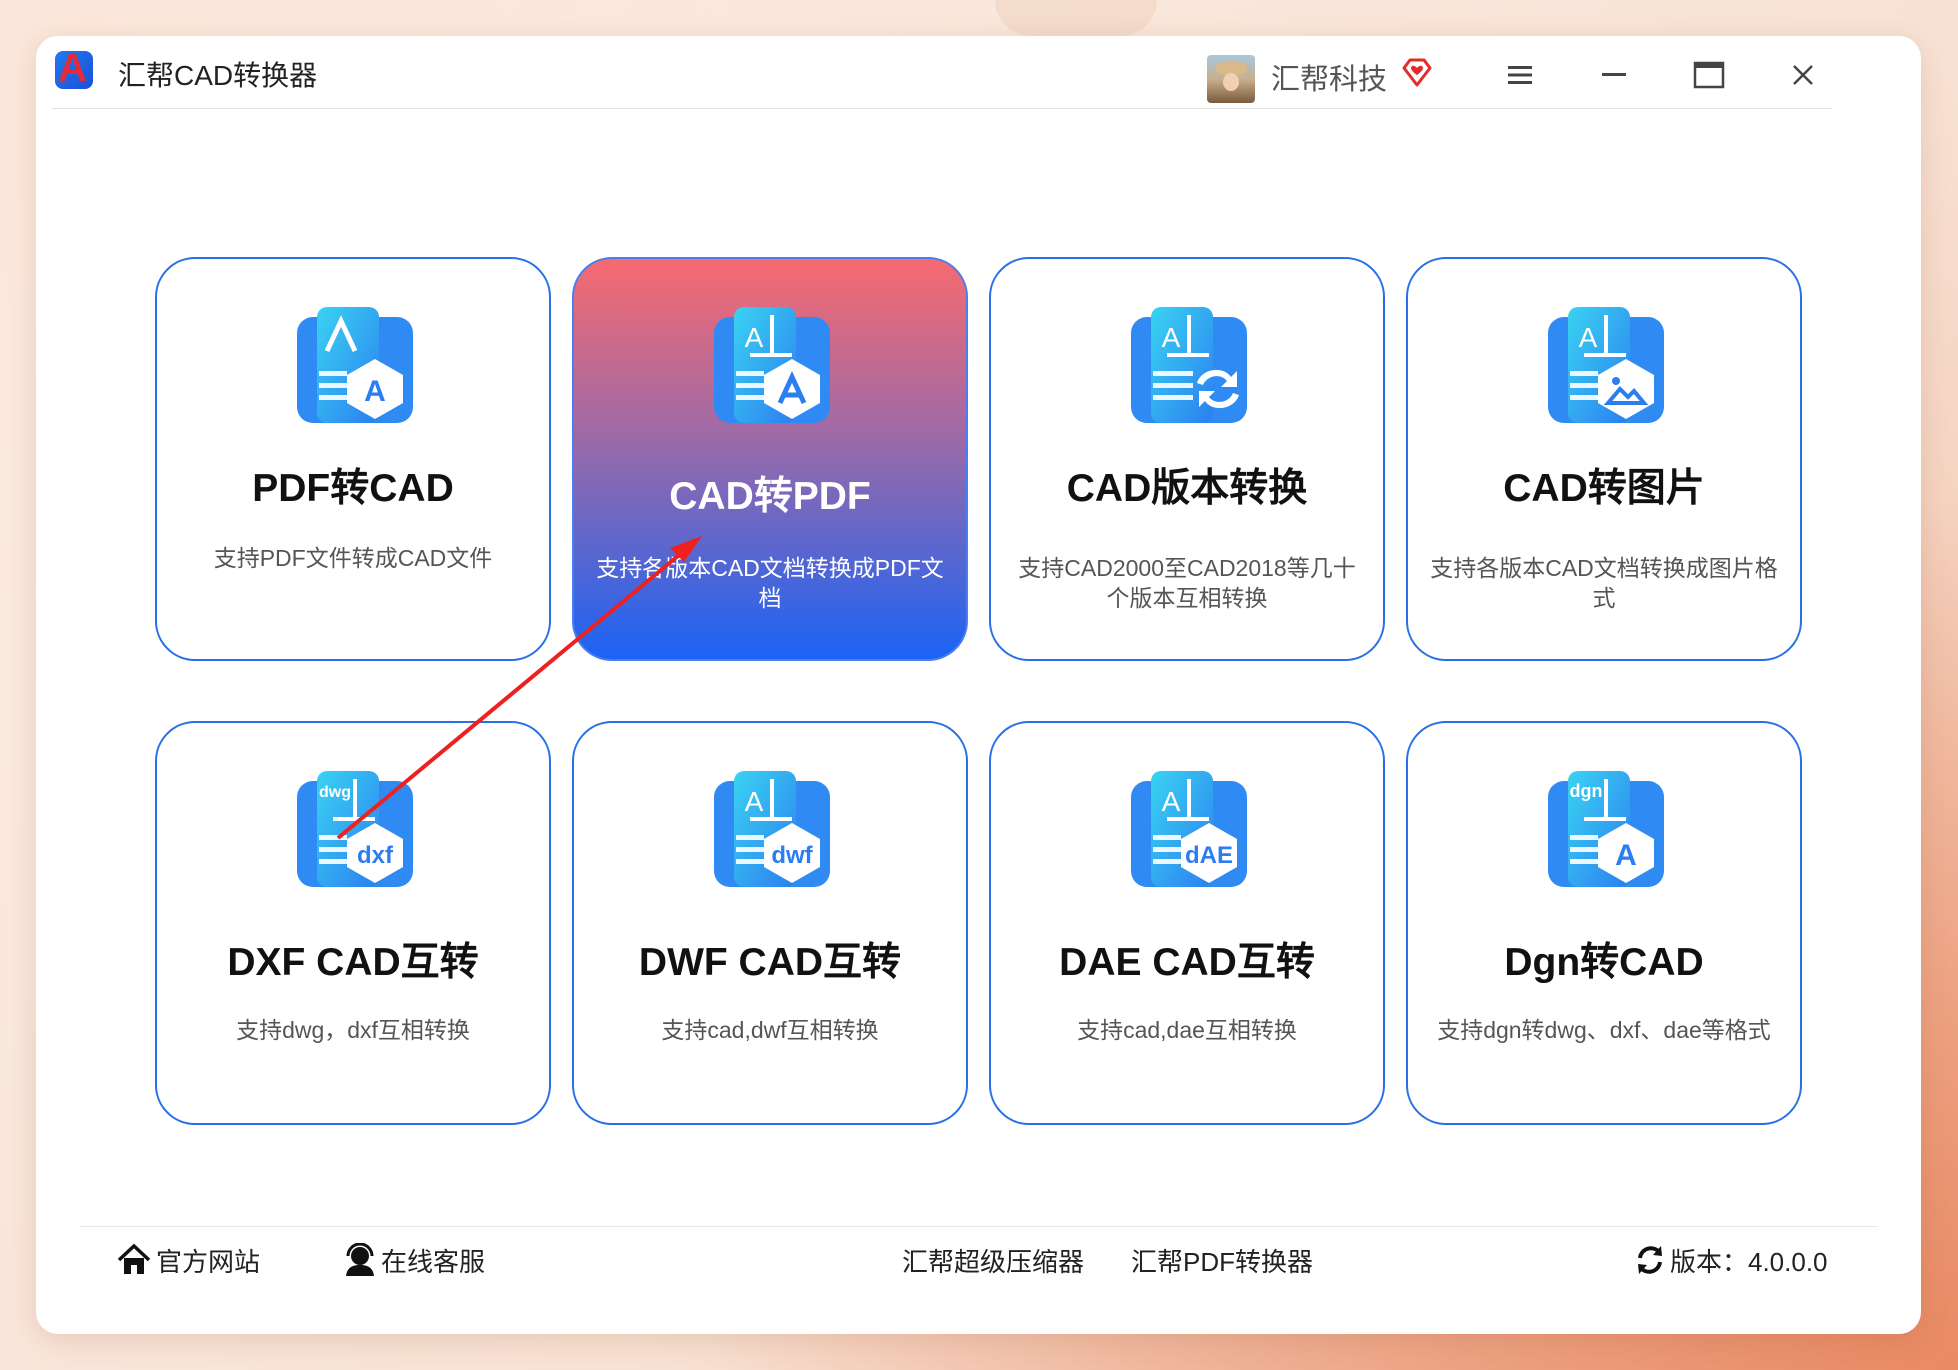 The height and width of the screenshot is (1370, 1958). I want to click on card-dgn-to-cad: dgn A Dgn转CAD 支持dgn转dwg、dxf、dae等格式, so click(1604, 923).